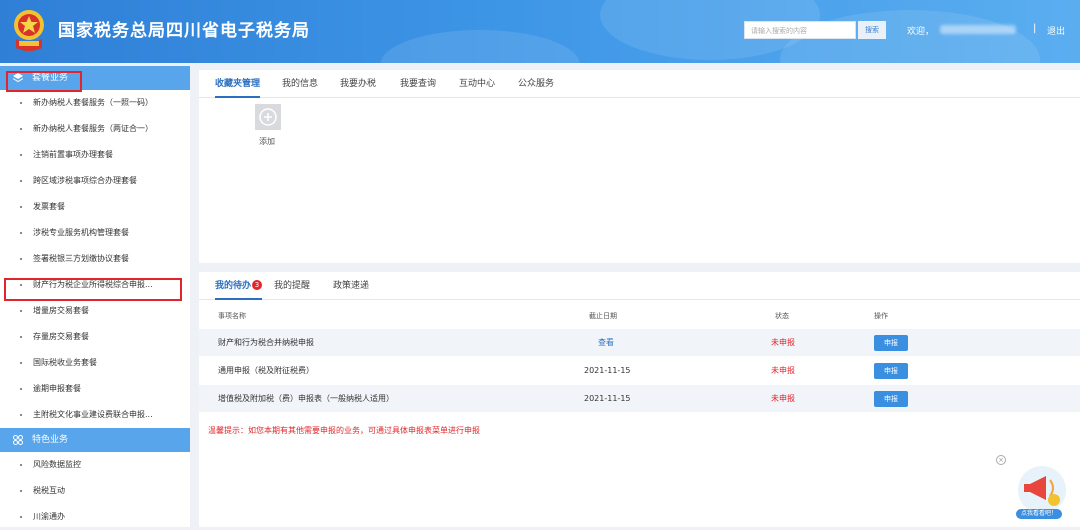 The image size is (1080, 530). I want to click on row-item-name: 通用申报（税及附征税费）, so click(266, 370).